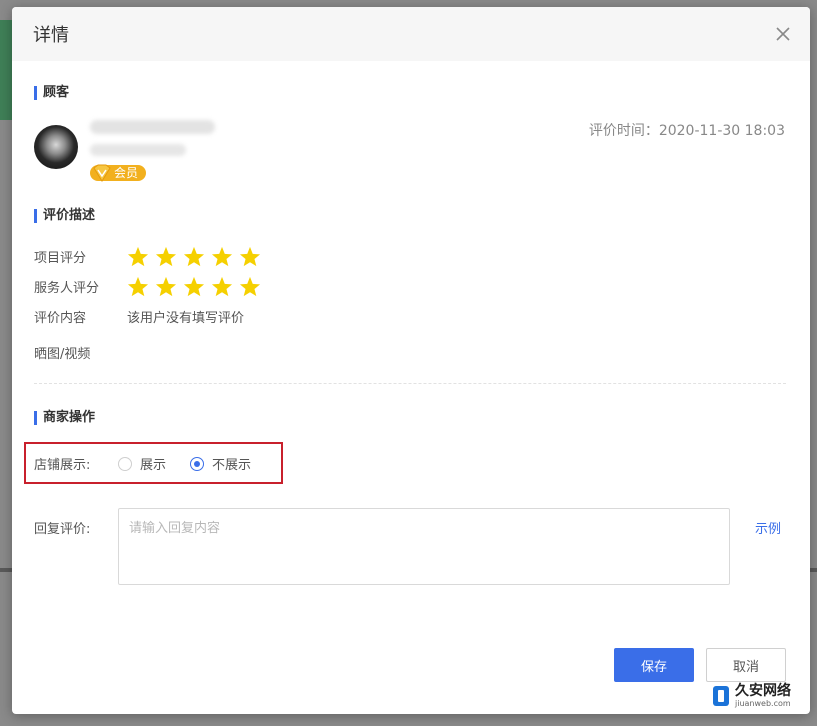 This screenshot has height=726, width=817. I want to click on watermark-logo-icon, so click(721, 696).